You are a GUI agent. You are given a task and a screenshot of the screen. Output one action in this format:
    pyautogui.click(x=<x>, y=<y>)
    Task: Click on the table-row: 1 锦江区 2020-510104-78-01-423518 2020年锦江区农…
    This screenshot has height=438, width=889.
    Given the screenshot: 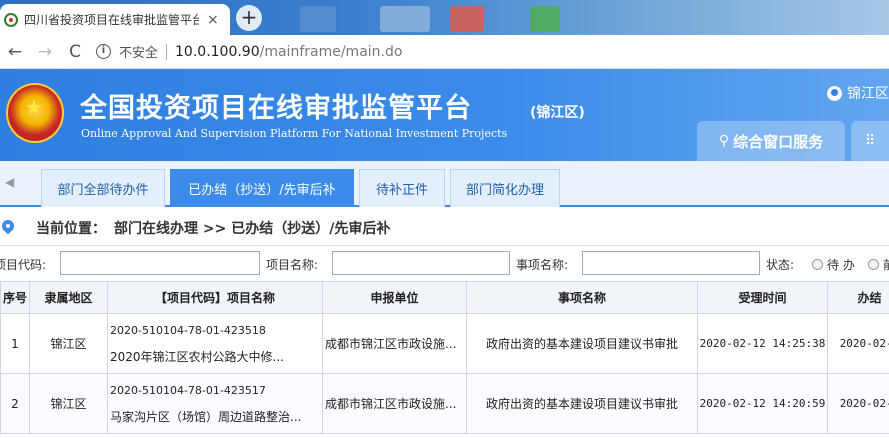 What is the action you would take?
    pyautogui.click(x=444, y=343)
    